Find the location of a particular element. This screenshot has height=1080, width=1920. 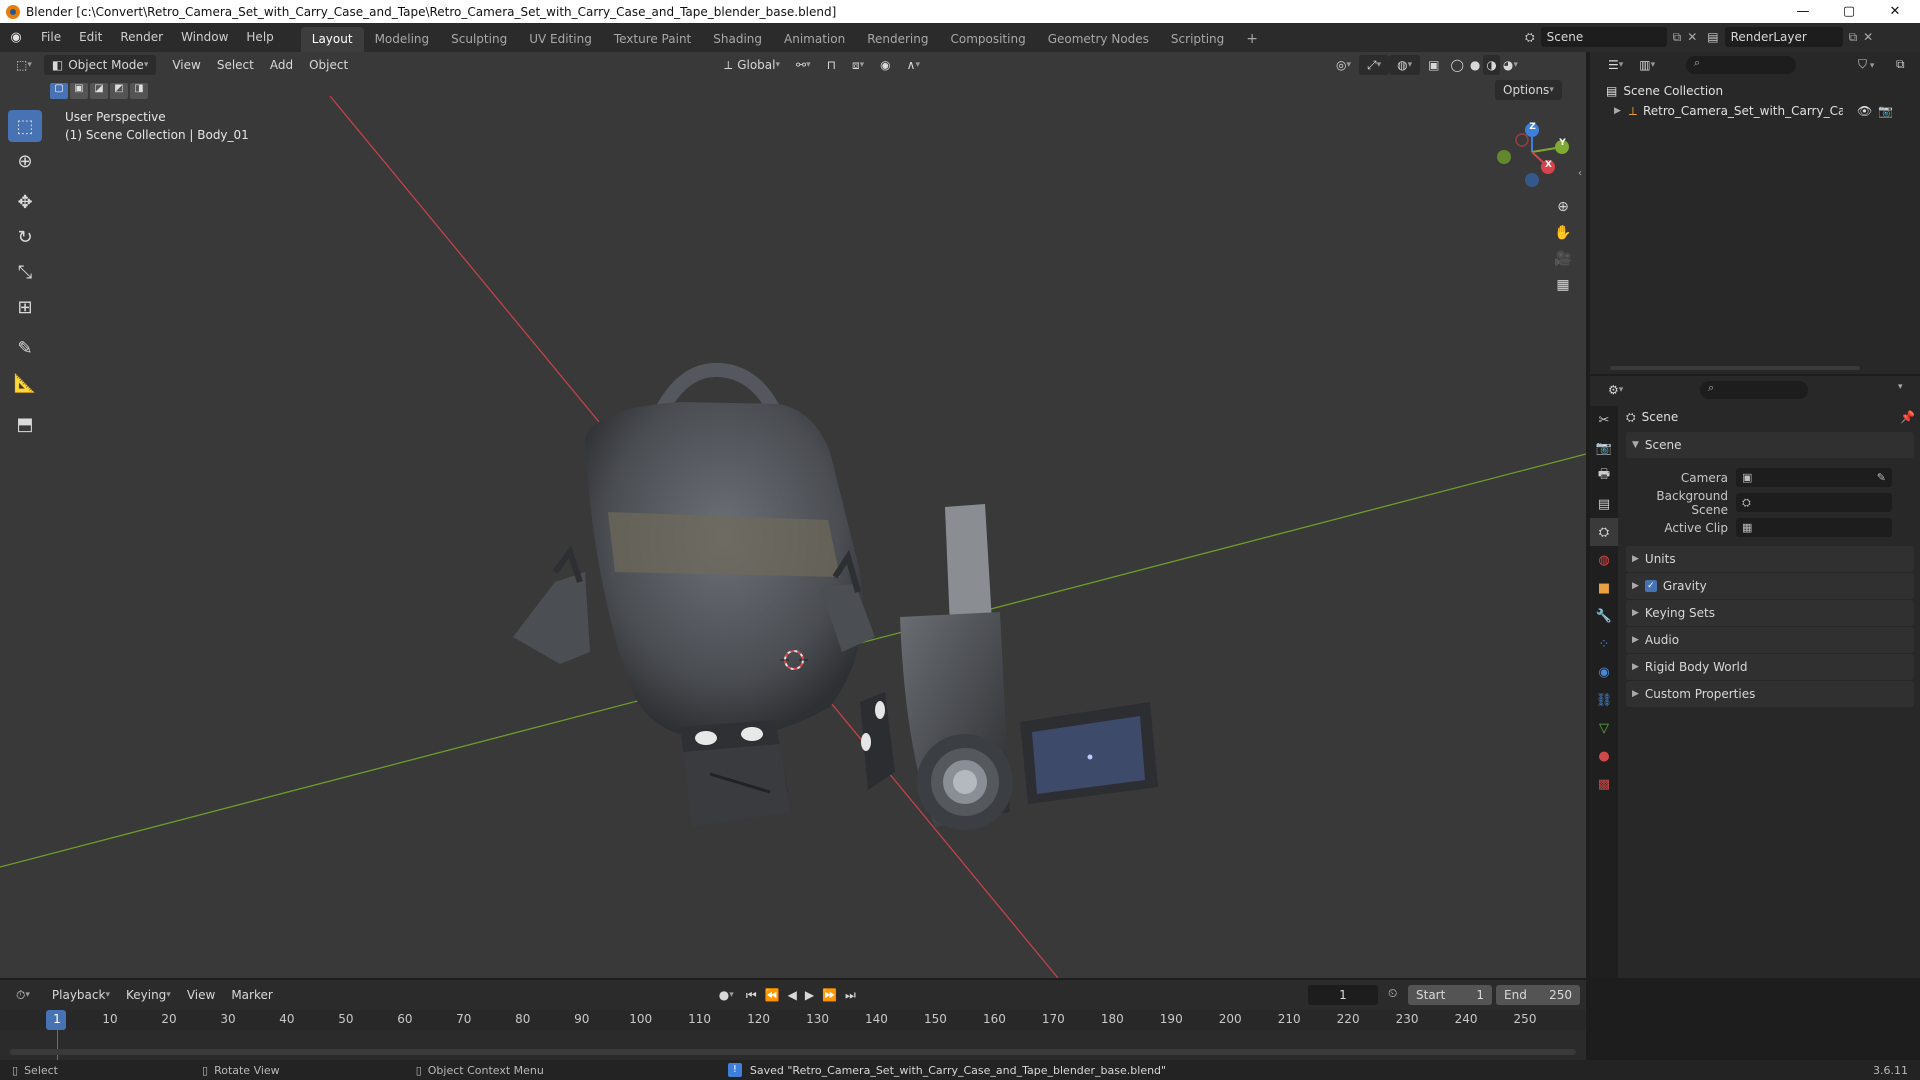

gizmo-z-label: Z is located at coordinates (1532, 127).